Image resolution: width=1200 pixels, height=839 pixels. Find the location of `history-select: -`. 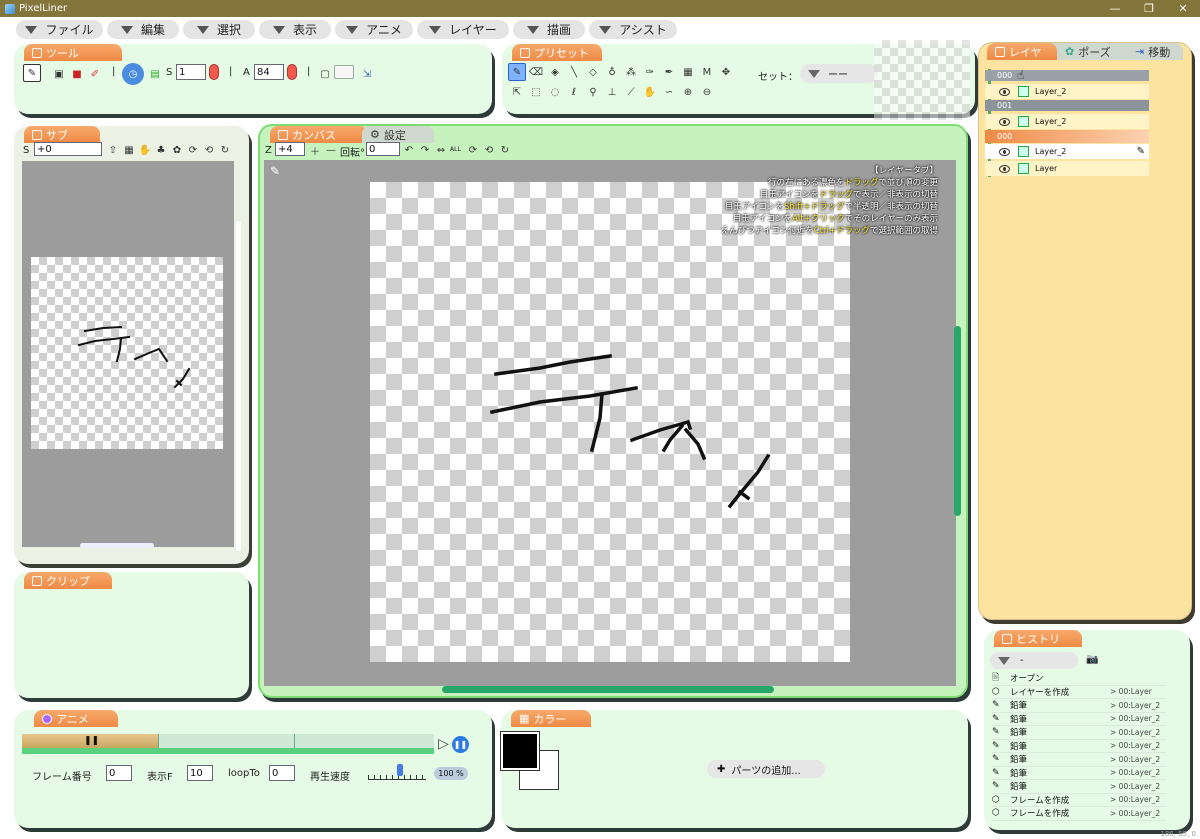

history-select: - is located at coordinates (1034, 660).